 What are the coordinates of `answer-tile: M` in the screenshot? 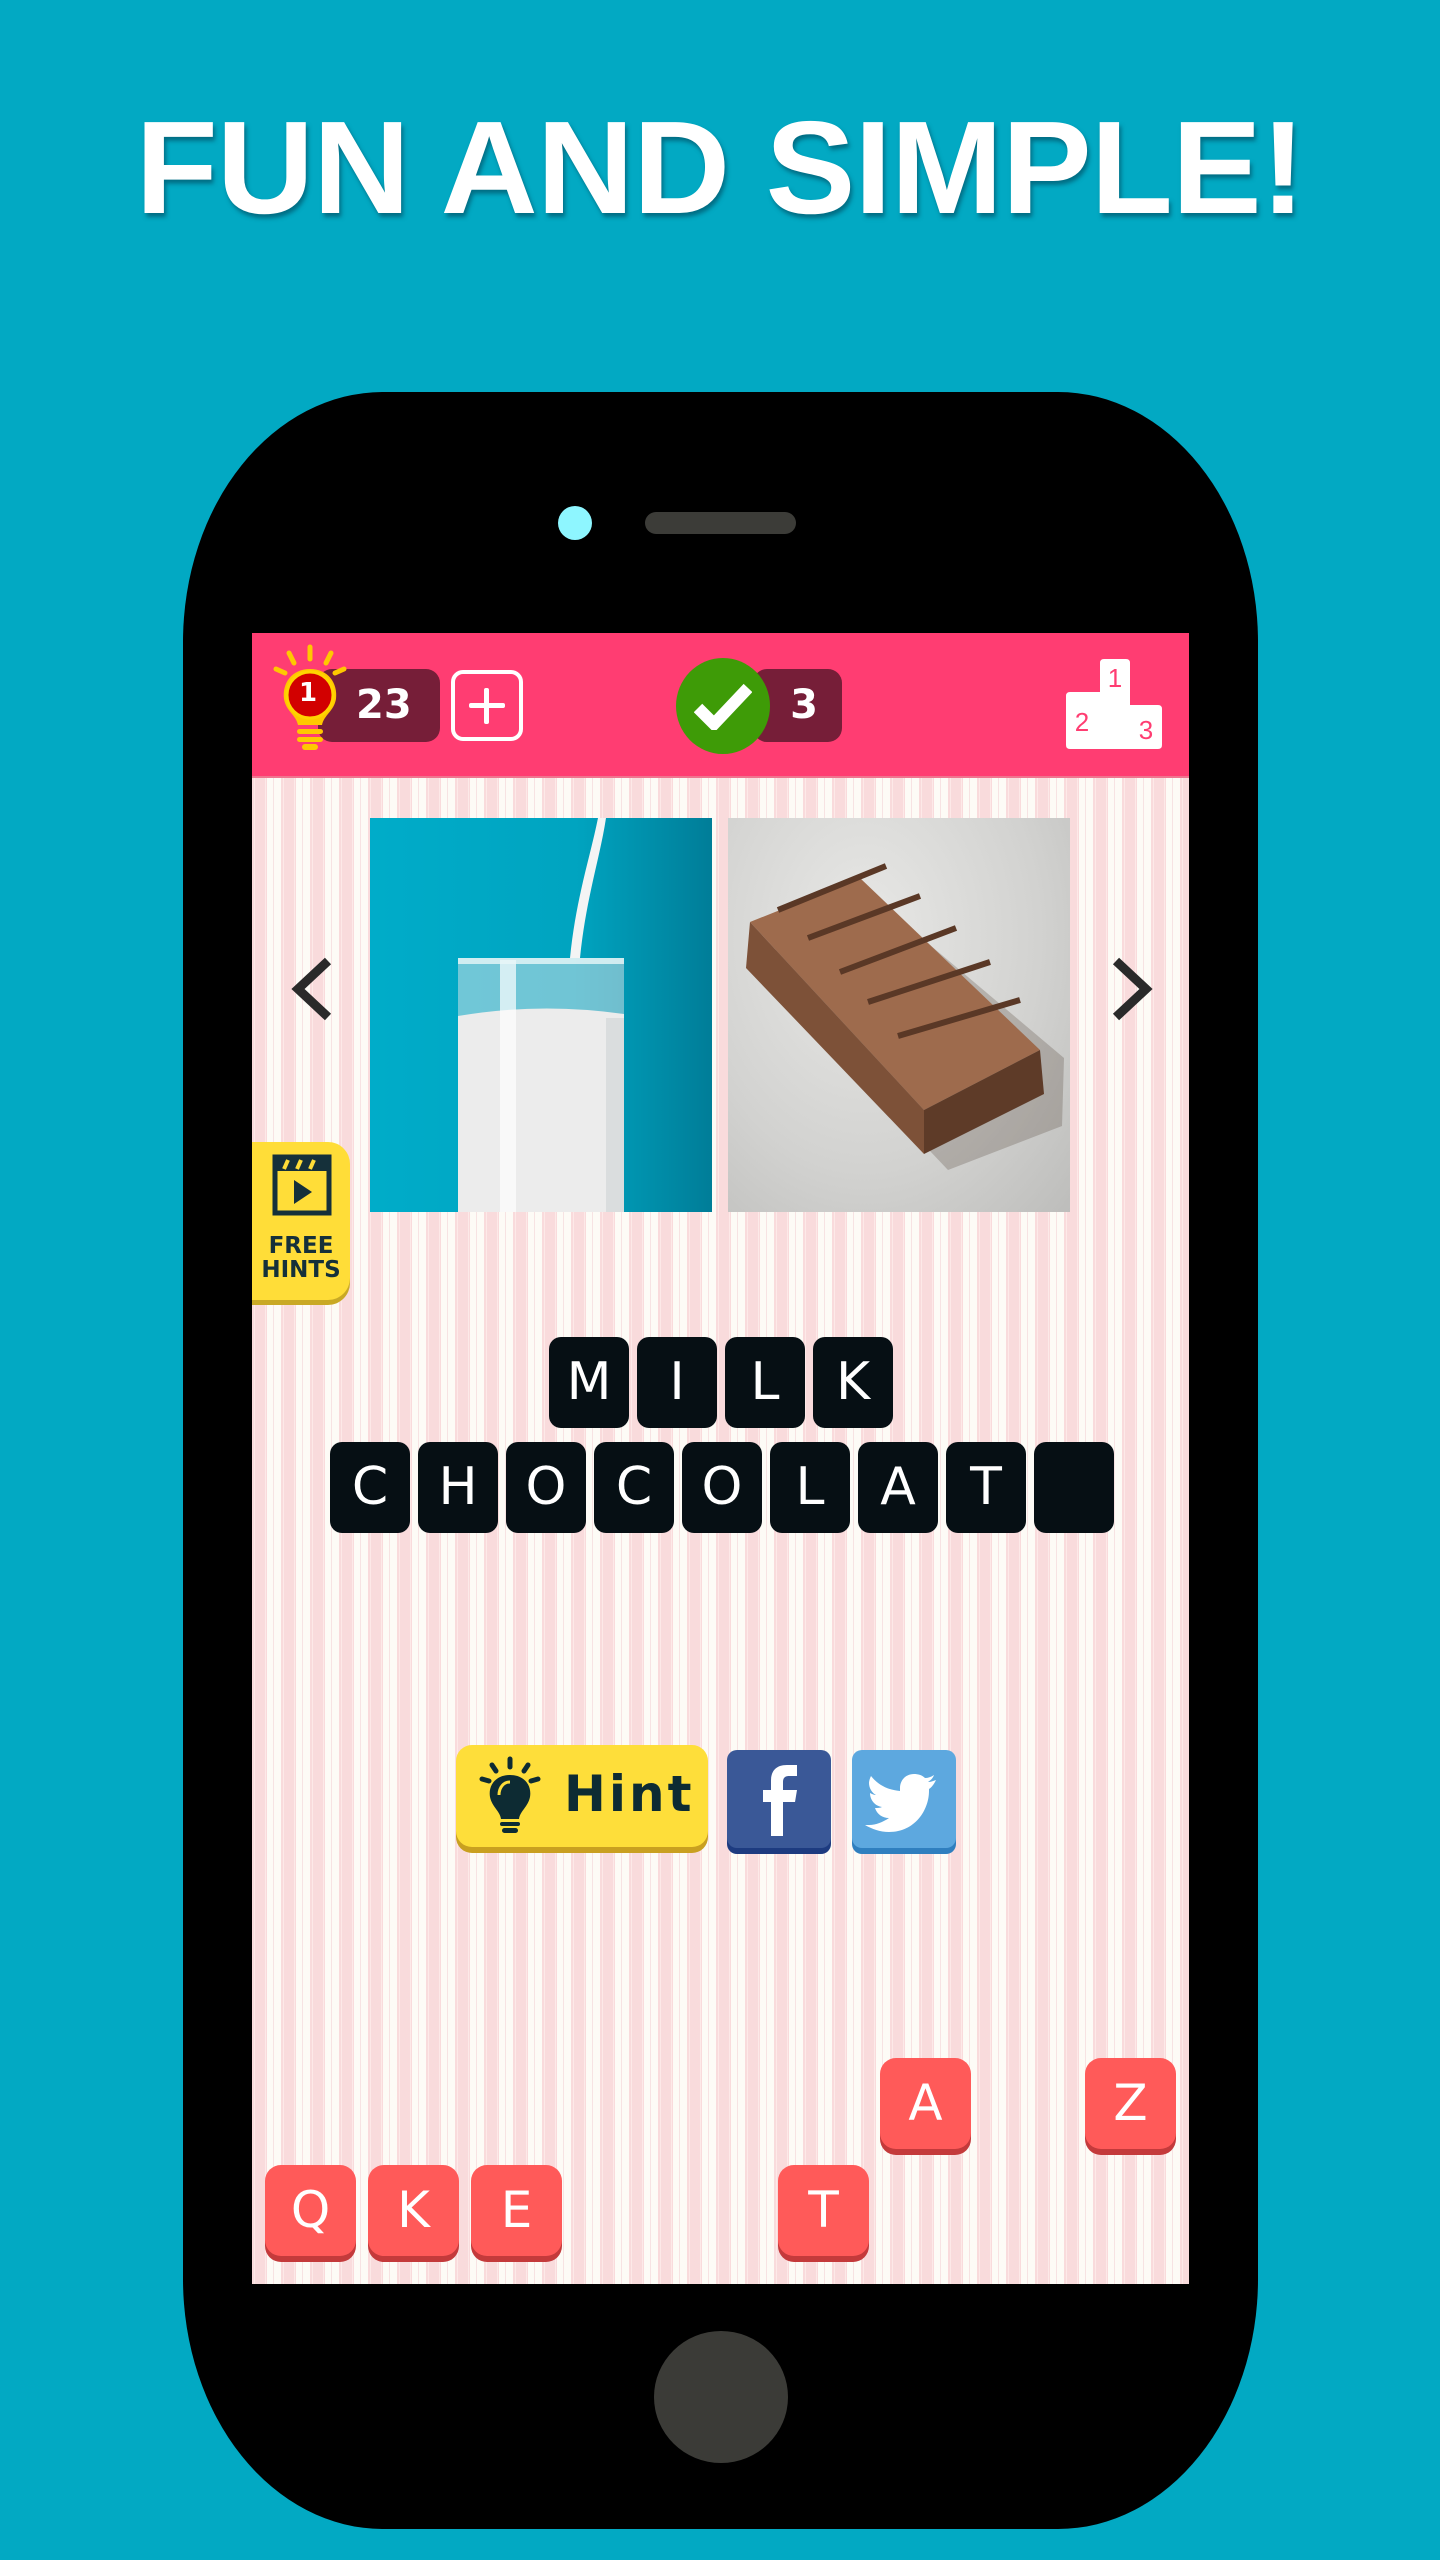 It's located at (589, 1382).